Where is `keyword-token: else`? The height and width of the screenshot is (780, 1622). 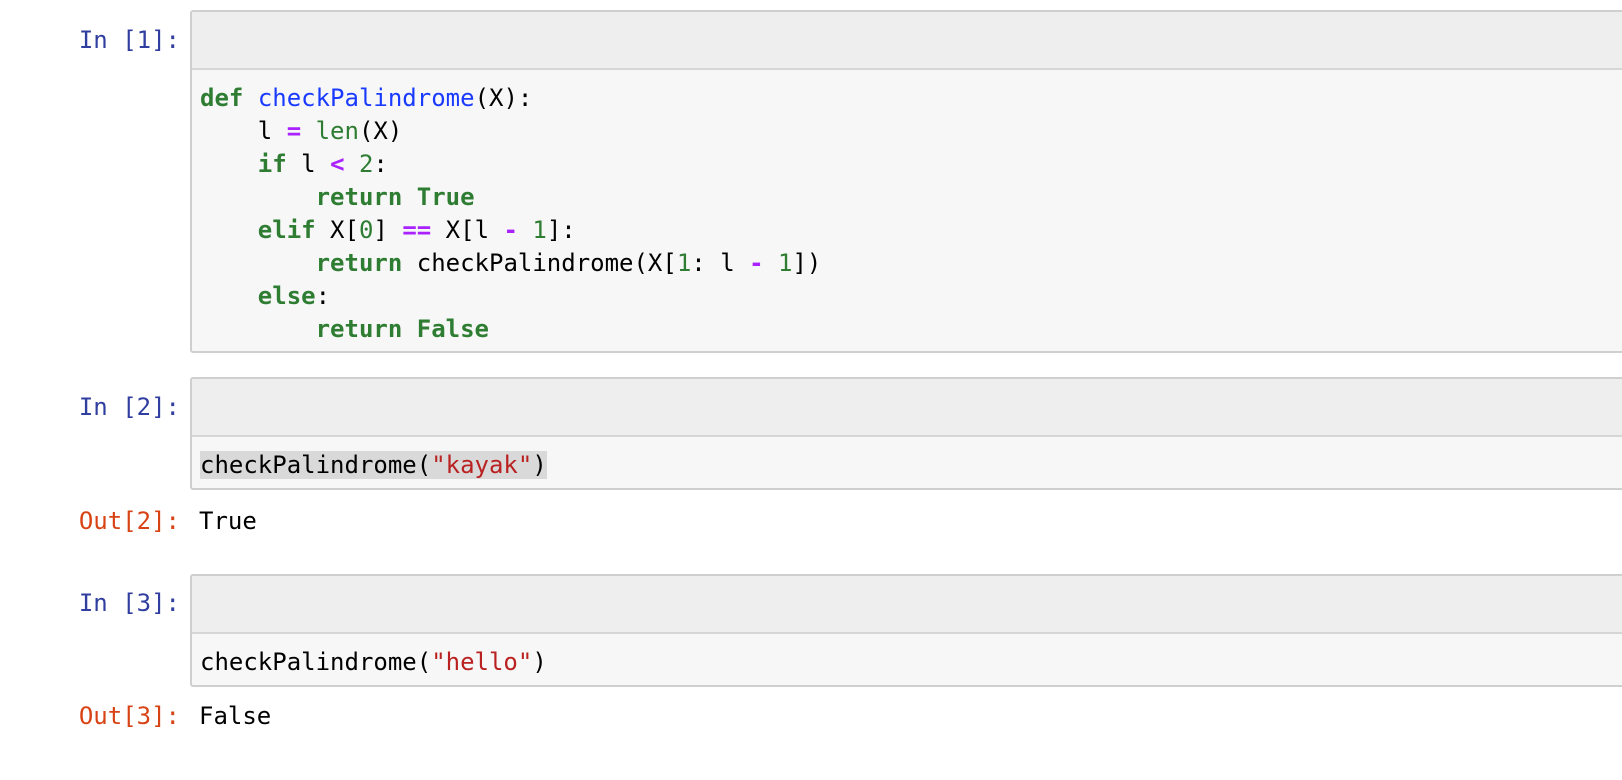
keyword-token: else is located at coordinates (286, 296).